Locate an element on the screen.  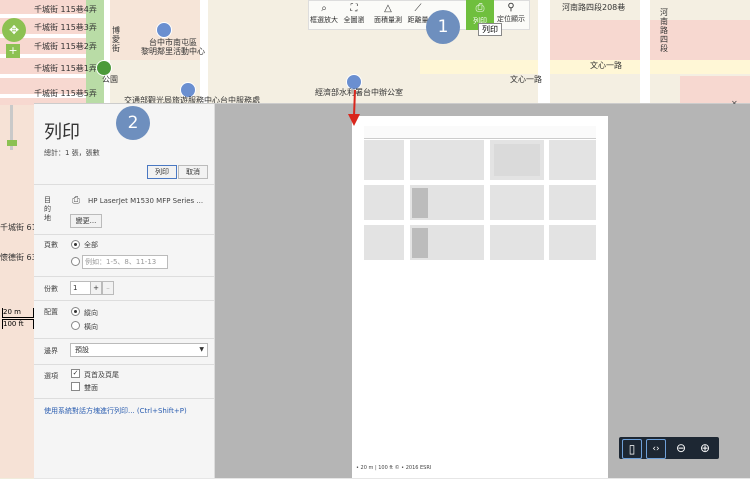
scale-bar-metric: 20 m is located at coordinates (18, 313).